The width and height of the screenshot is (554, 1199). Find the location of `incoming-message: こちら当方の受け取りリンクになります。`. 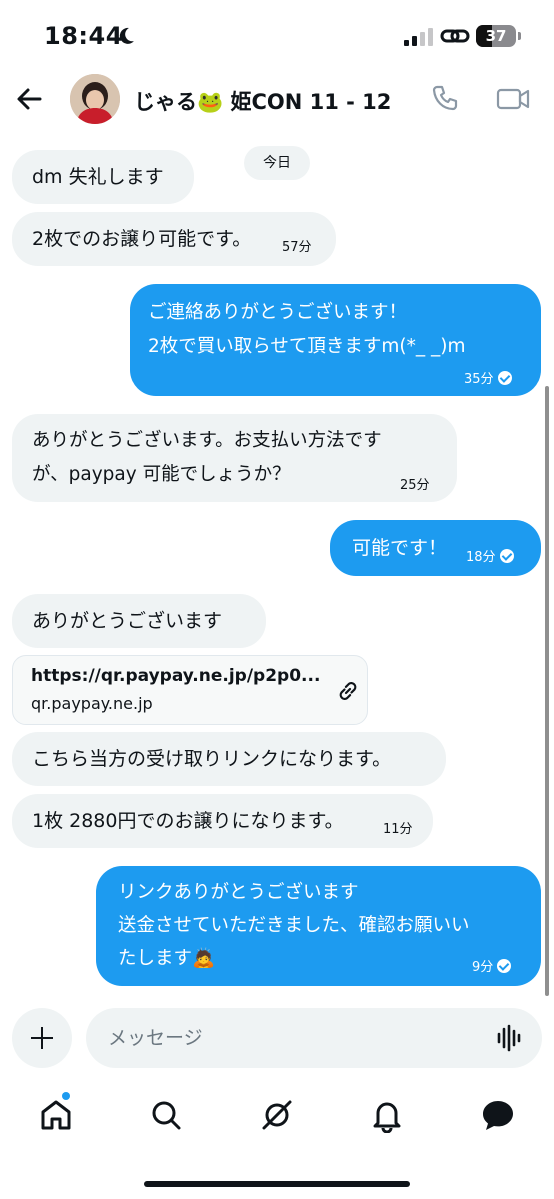

incoming-message: こちら当方の受け取りリンクになります。 is located at coordinates (229, 759).